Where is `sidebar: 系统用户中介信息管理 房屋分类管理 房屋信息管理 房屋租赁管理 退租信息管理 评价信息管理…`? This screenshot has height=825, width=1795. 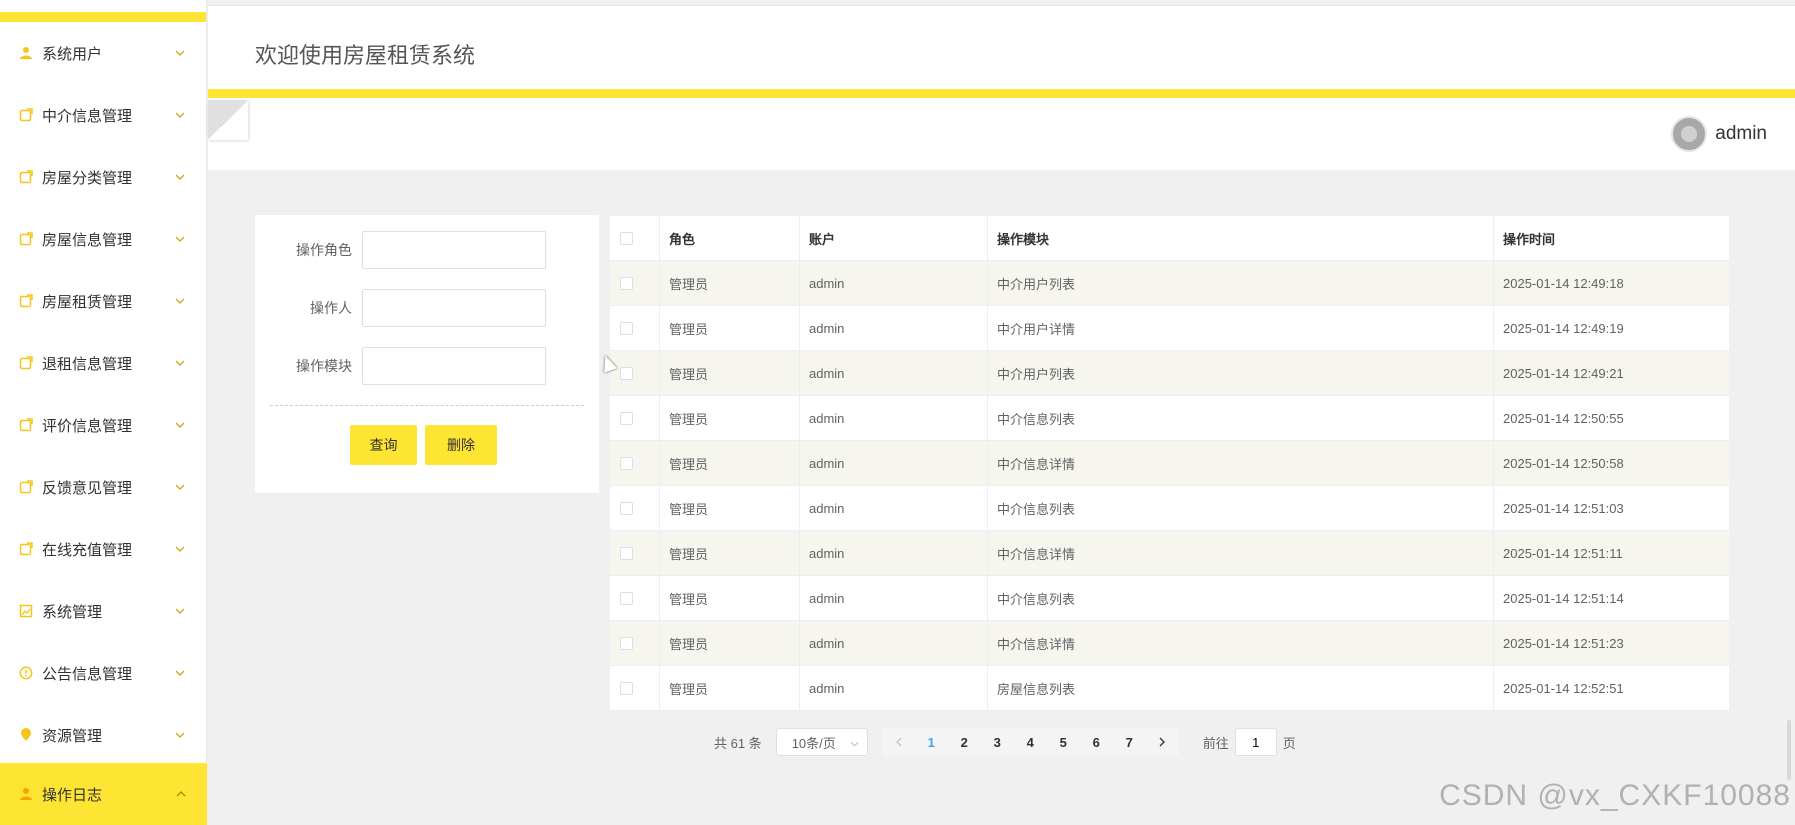
sidebar: 系统用户中介信息管理 房屋分类管理 房屋信息管理 房屋租赁管理 退租信息管理 评价信息管理… is located at coordinates (103, 412).